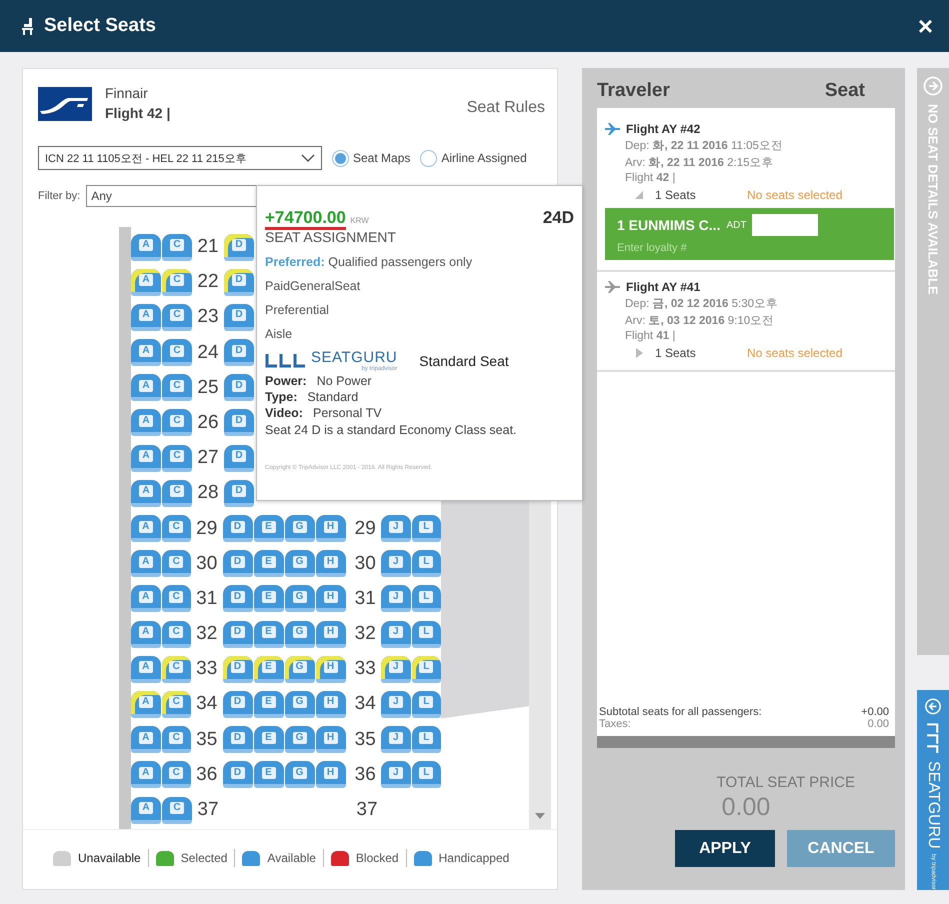  Describe the element at coordinates (677, 248) in the screenshot. I see `loyalty-field: Enter loyalty #` at that location.